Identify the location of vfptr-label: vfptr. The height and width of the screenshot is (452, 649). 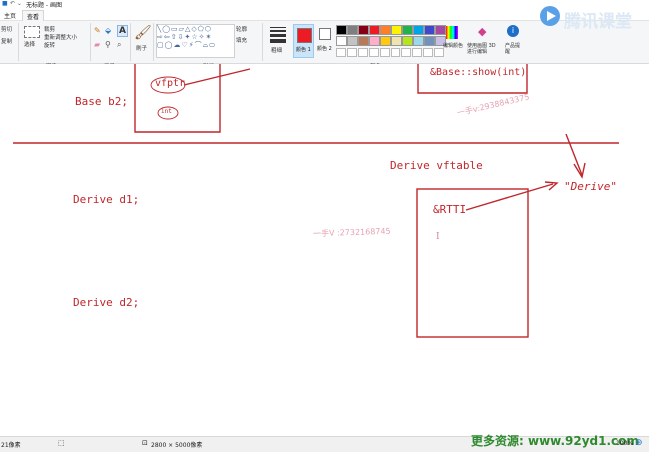
(170, 83).